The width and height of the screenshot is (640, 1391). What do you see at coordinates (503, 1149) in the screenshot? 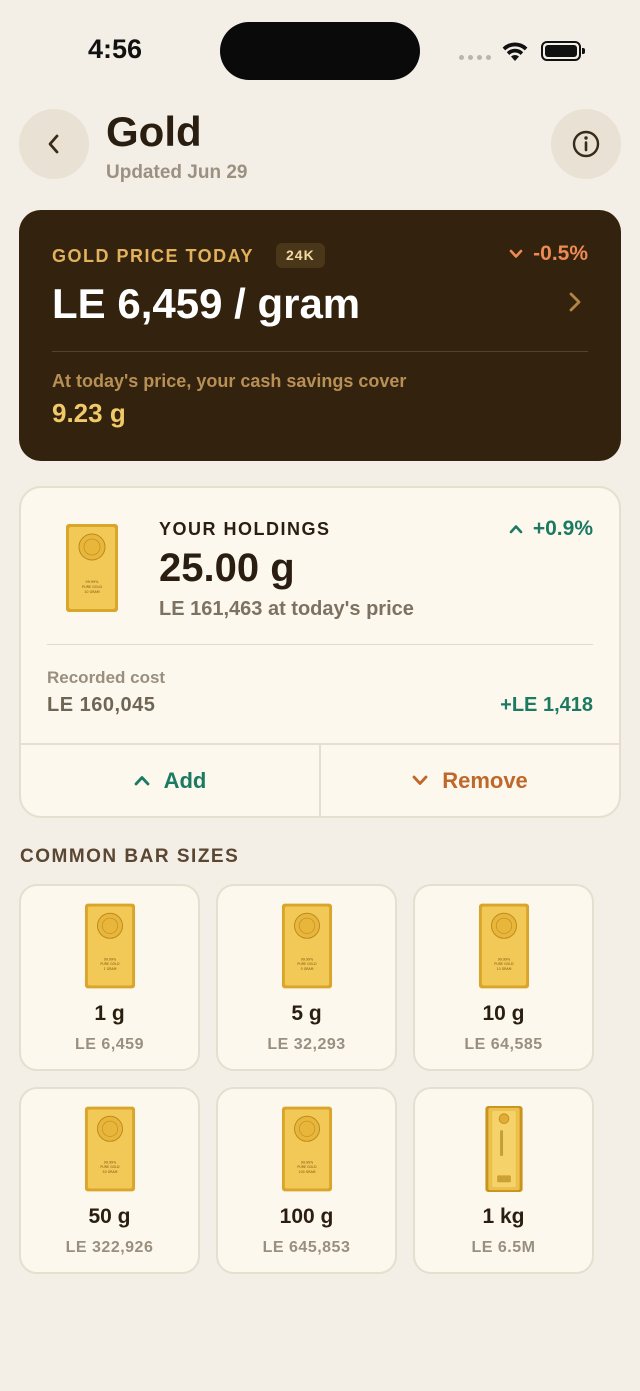
I see `gold-bar-1kg-icon` at bounding box center [503, 1149].